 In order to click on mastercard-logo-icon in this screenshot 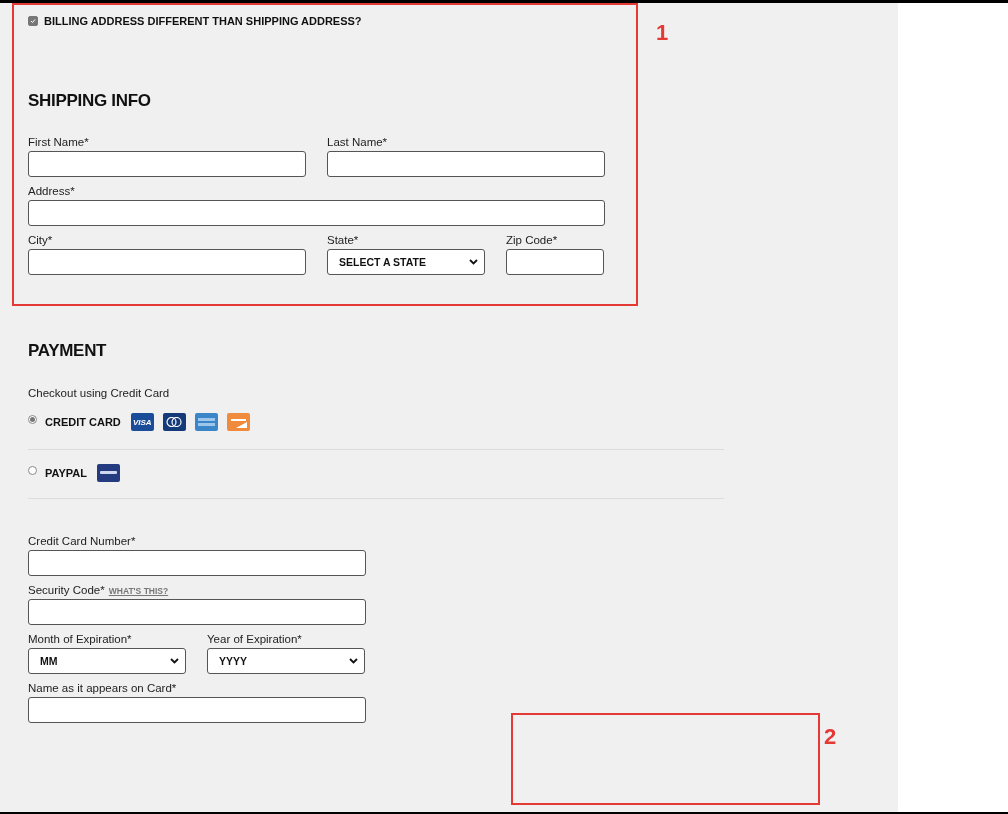, I will do `click(174, 422)`.